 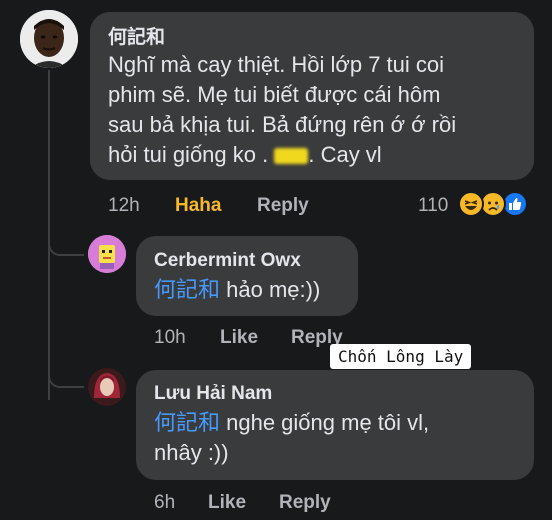 I want to click on avatar-cartoon-icon, so click(x=107, y=254).